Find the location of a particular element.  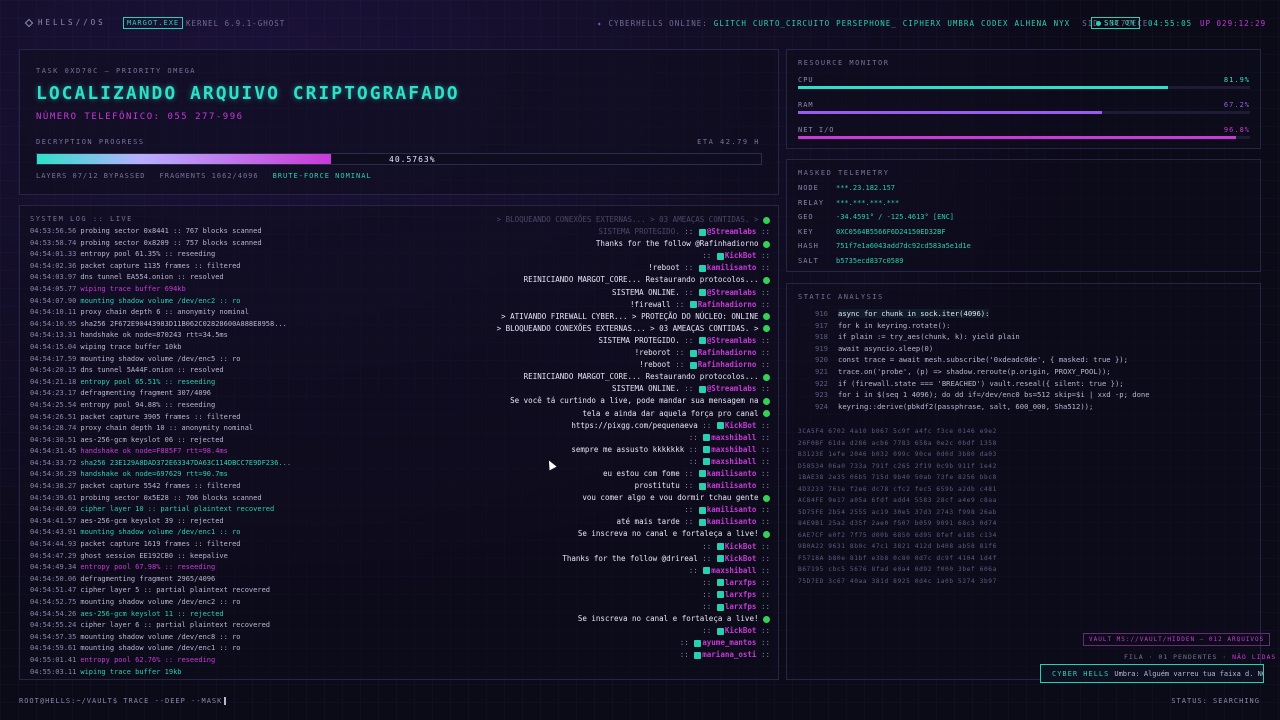

vault-path-button: VAULT MS://VAULT/HIDDEN — 012 ARQUIVOS is located at coordinates (1177, 639).